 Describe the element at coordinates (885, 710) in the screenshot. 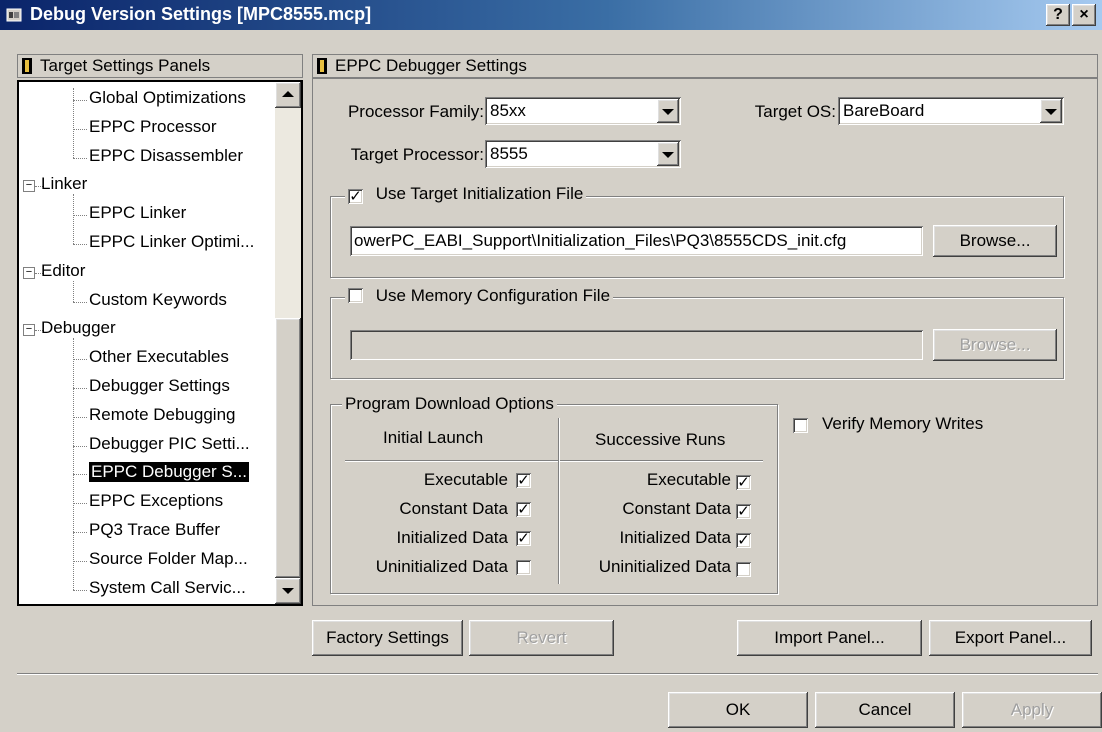

I see `cancel-button: Cancel` at that location.